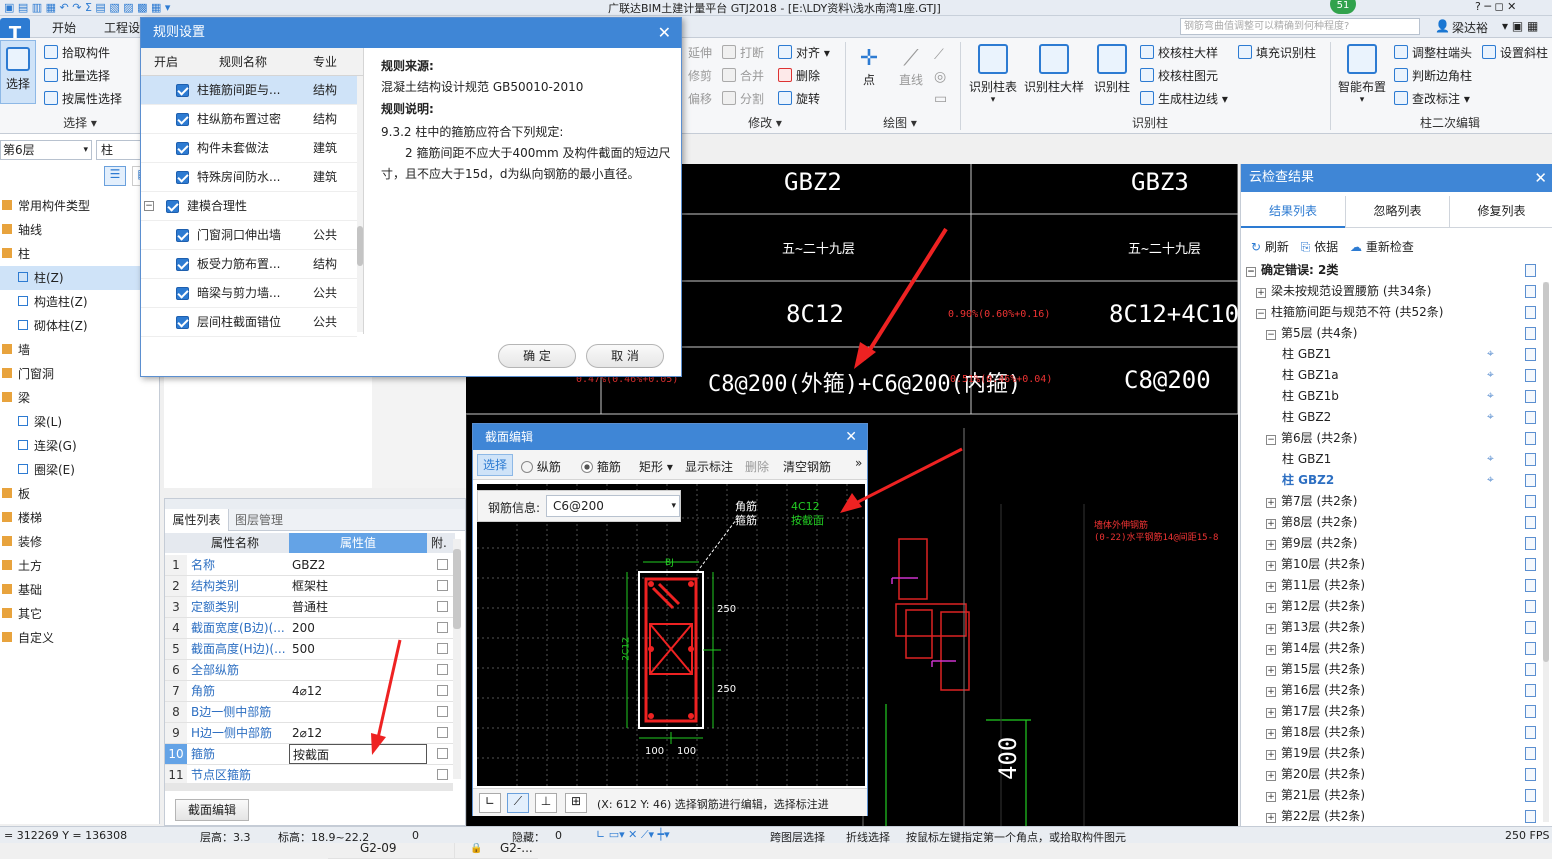 The image size is (1552, 859). I want to click on trim-button: 修剪, so click(700, 75).